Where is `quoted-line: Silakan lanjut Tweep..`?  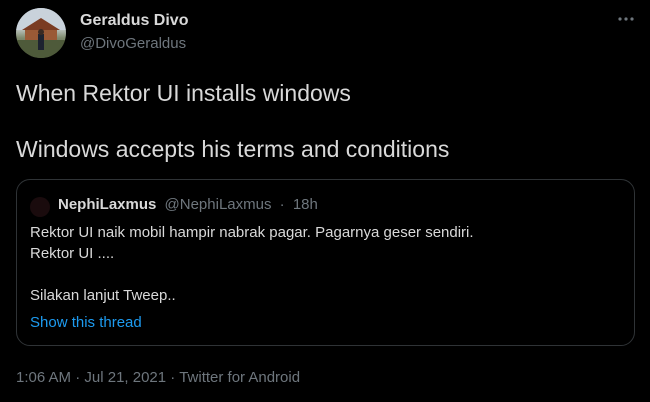 quoted-line: Silakan lanjut Tweep.. is located at coordinates (103, 295).